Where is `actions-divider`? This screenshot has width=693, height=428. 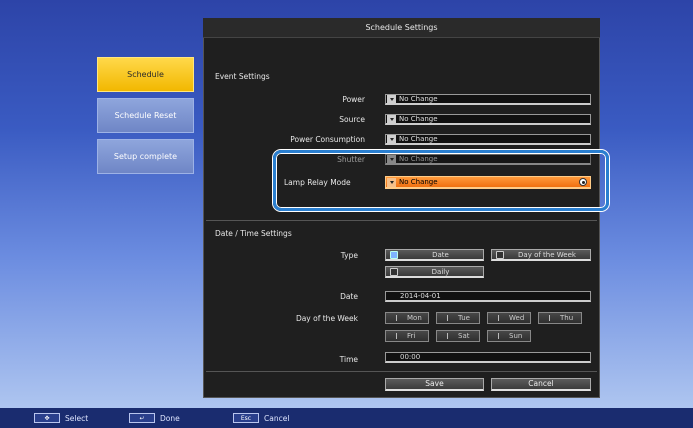
actions-divider is located at coordinates (401, 371).